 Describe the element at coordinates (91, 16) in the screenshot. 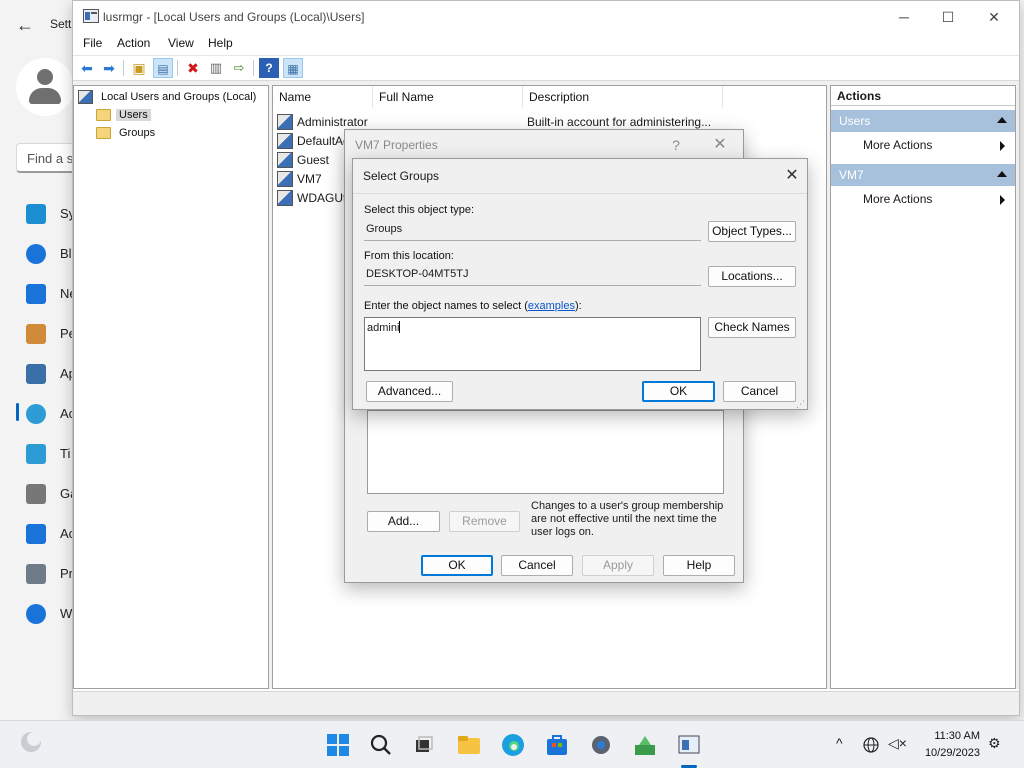

I see `lusrmgr-app-icon` at that location.